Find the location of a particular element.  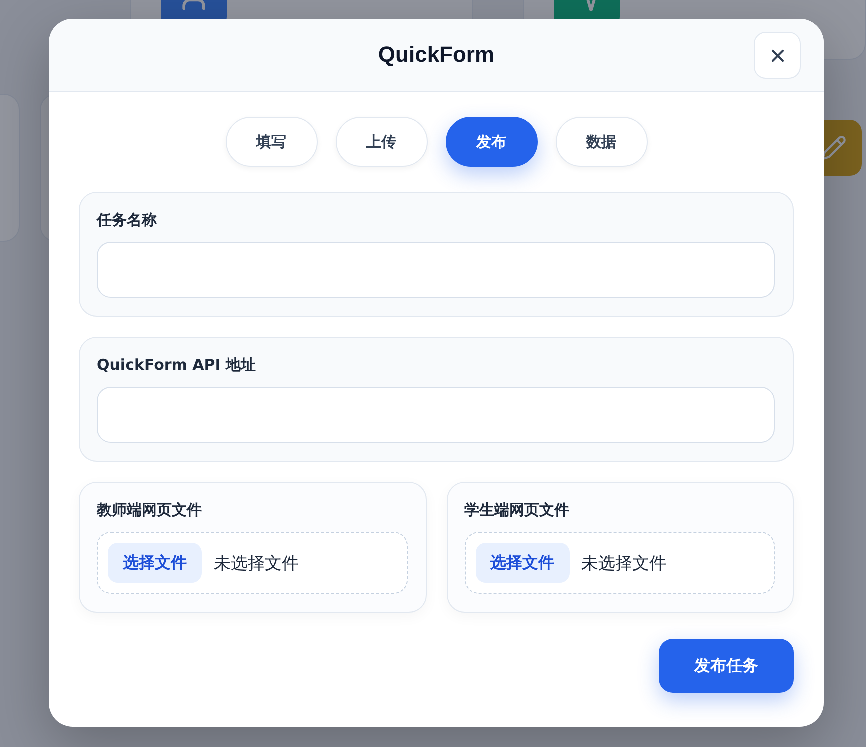

field-label: 教师端网页文件 is located at coordinates (150, 510).